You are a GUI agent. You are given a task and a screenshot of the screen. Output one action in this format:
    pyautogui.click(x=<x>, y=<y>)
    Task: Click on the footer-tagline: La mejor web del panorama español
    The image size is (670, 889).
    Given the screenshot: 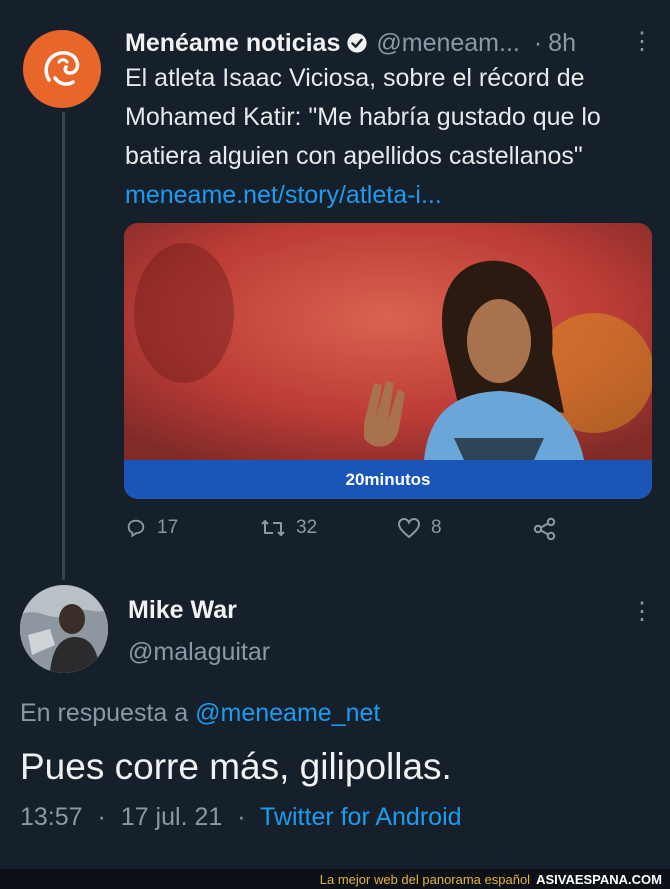 What is the action you would take?
    pyautogui.click(x=425, y=879)
    